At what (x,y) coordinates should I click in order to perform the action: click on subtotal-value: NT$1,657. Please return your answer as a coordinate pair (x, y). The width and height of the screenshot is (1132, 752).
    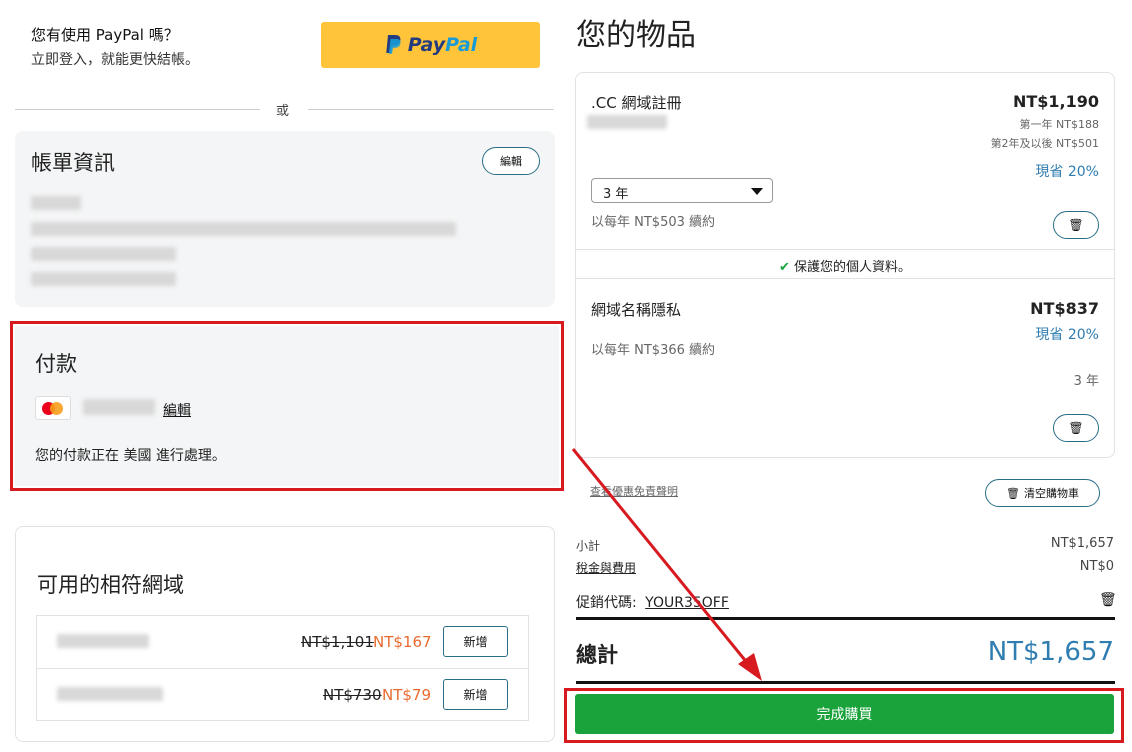
    Looking at the image, I should click on (1082, 543).